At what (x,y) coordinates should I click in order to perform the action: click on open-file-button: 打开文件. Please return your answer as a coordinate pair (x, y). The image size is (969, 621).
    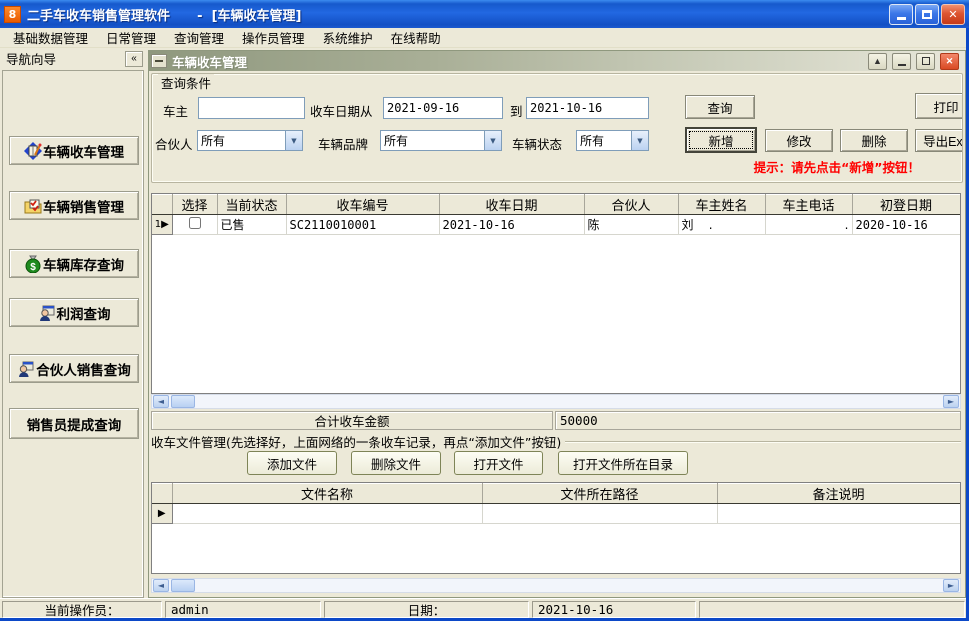
    Looking at the image, I should click on (498, 463).